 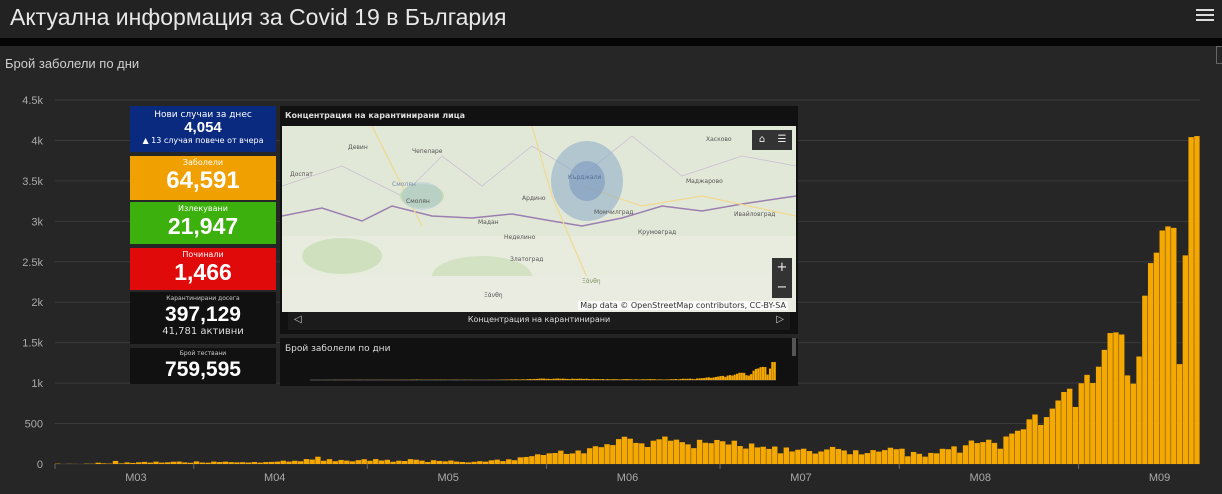 I want to click on mini-chart-title: Брой заболели по дни, so click(x=338, y=349).